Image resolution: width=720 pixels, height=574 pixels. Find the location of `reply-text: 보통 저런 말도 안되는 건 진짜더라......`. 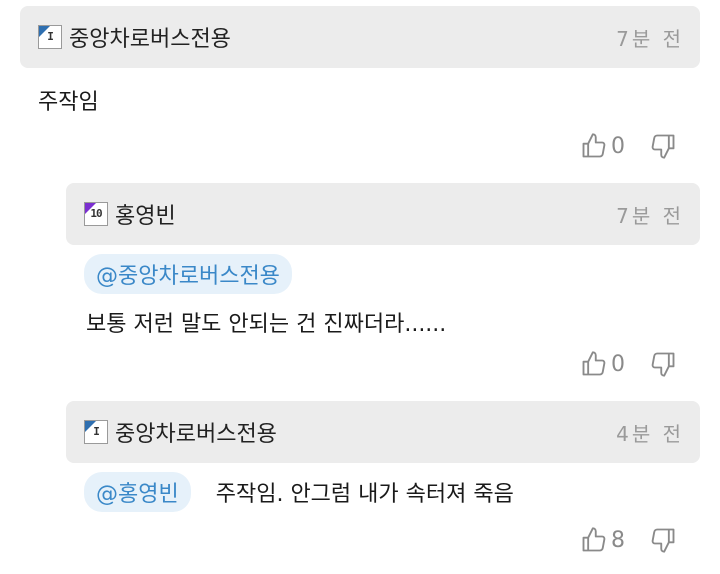

reply-text: 보통 저런 말도 안되는 건 진짜더라...... is located at coordinates (266, 324).